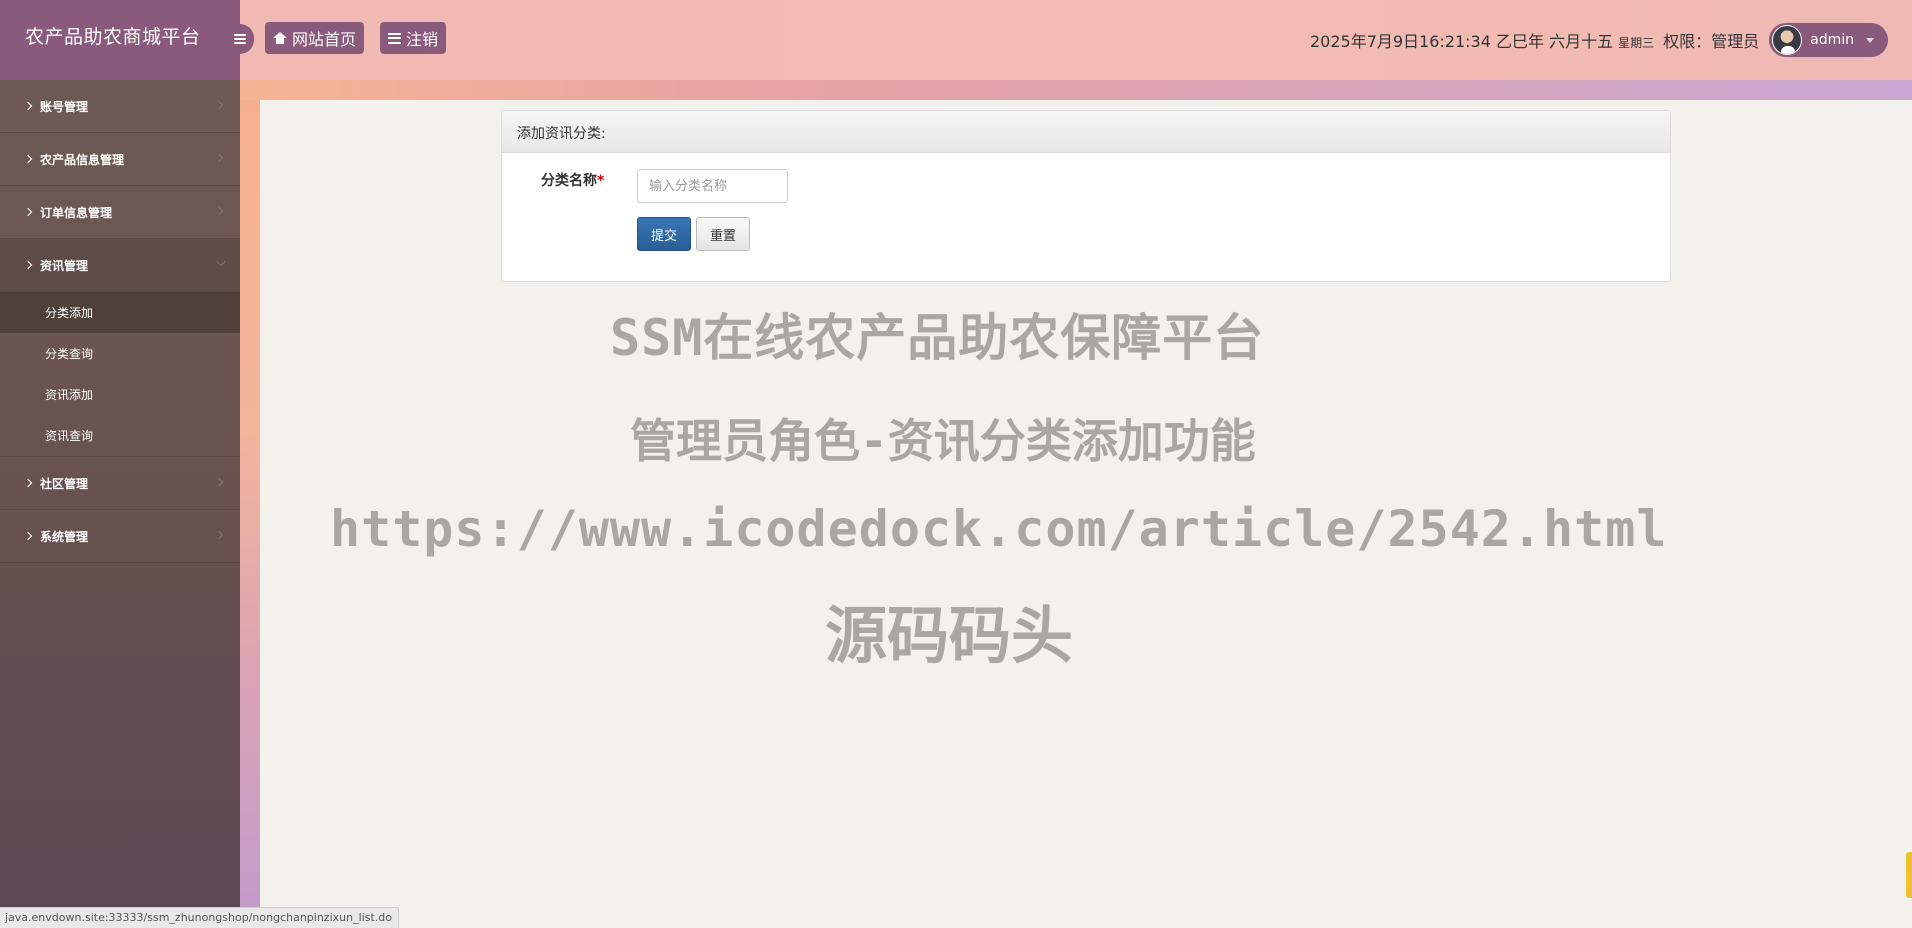 The height and width of the screenshot is (928, 1912). Describe the element at coordinates (76, 212) in the screenshot. I see `sidebar-item-label: 订单信息管理` at that location.